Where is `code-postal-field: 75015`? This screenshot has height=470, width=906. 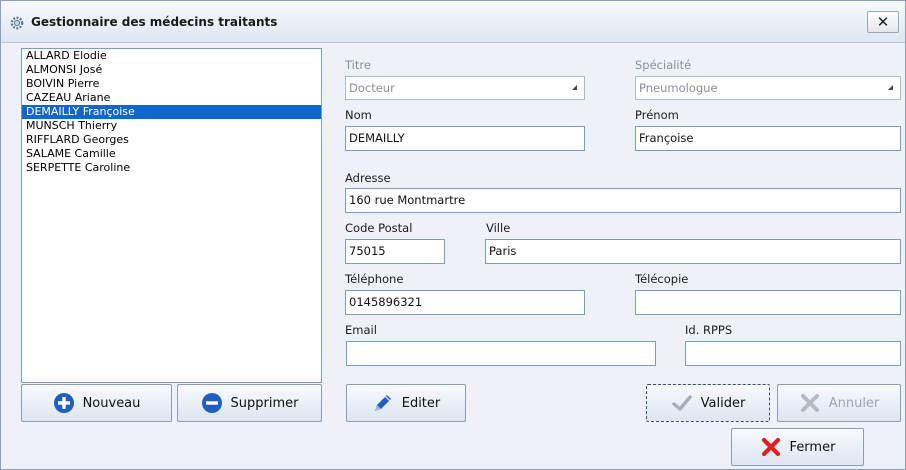 code-postal-field: 75015 is located at coordinates (395, 251).